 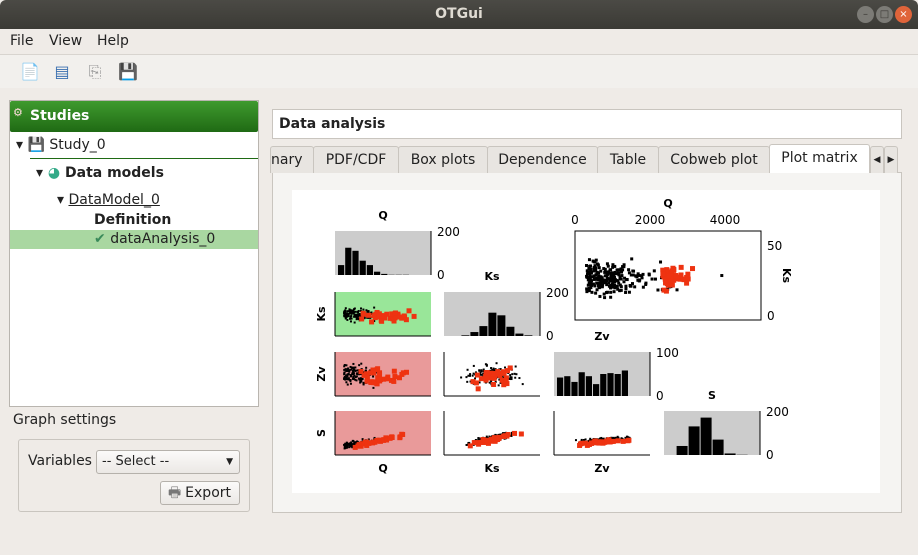 What do you see at coordinates (21, 41) in the screenshot?
I see `menu-file: File` at bounding box center [21, 41].